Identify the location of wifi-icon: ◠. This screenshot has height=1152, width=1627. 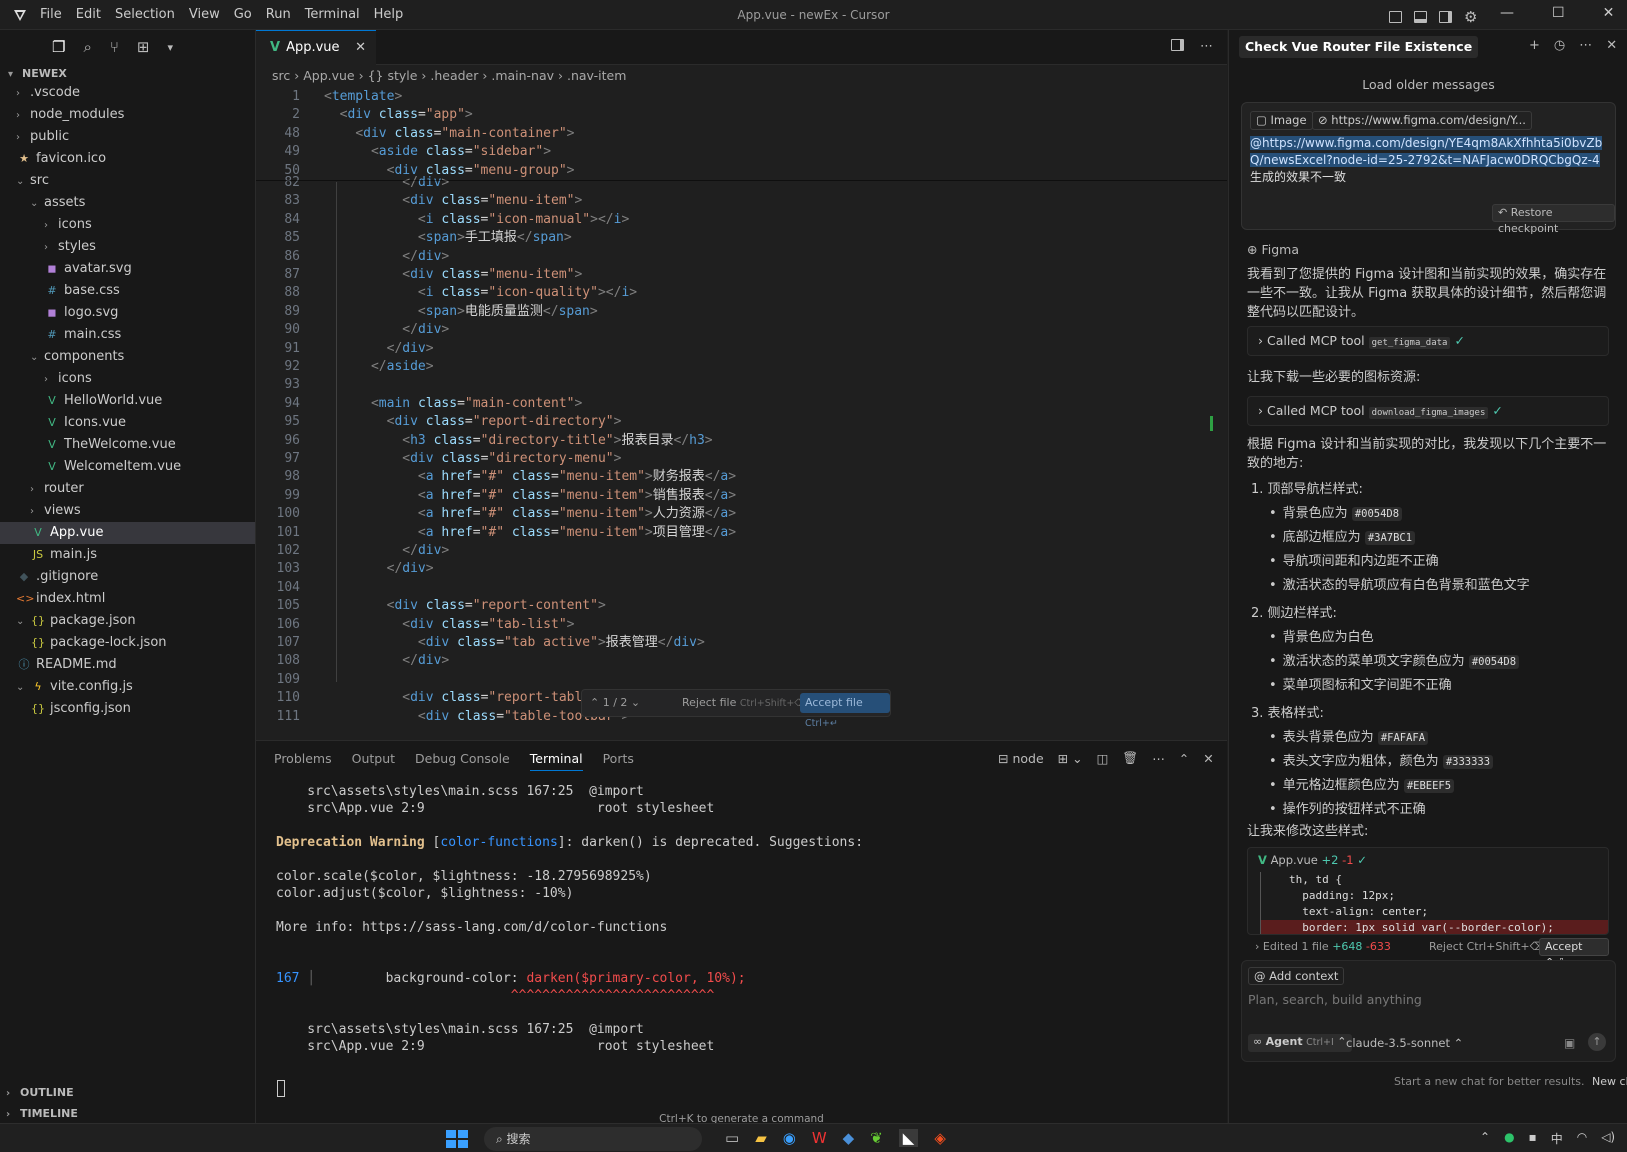
(1582, 1138).